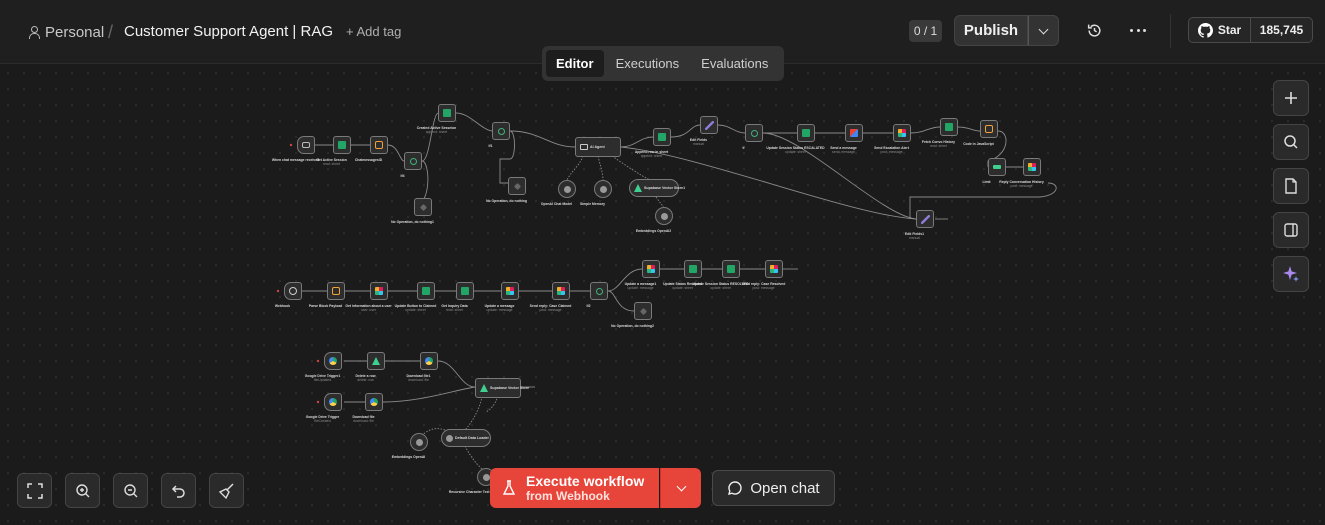 This screenshot has width=1325, height=525. Describe the element at coordinates (178, 490) in the screenshot. I see `undo-button` at that location.